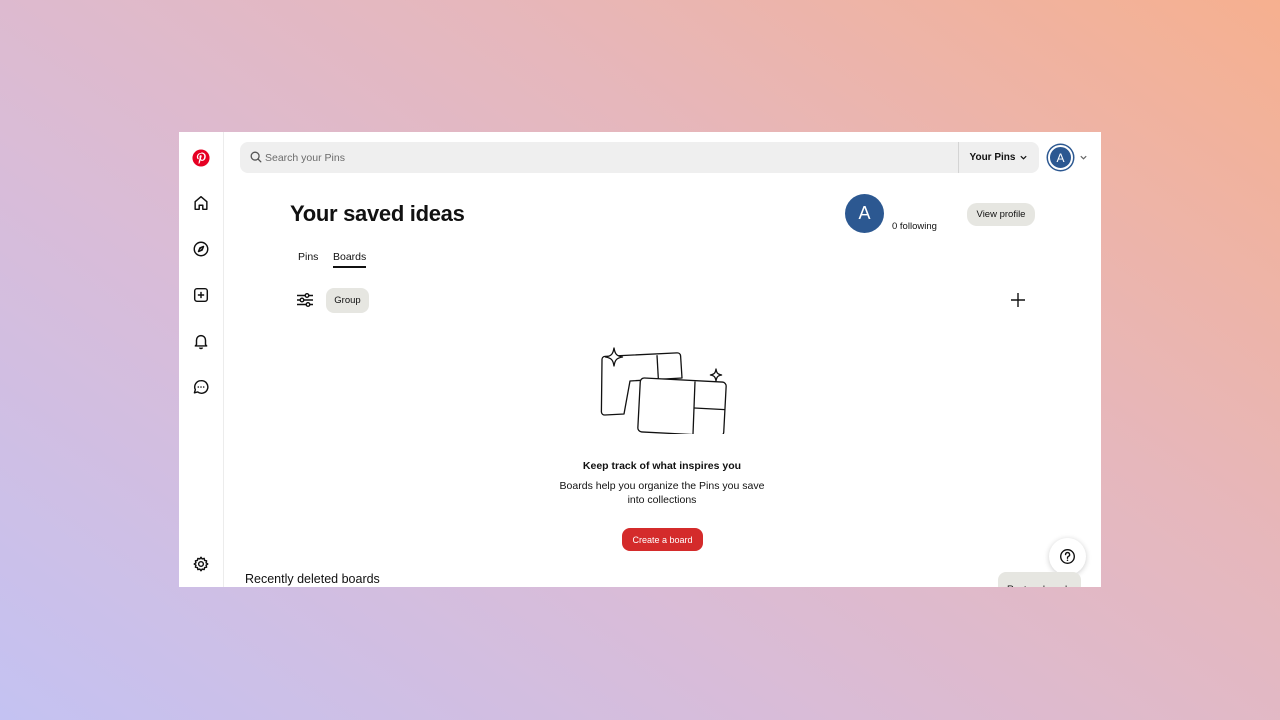  What do you see at coordinates (201, 387) in the screenshot?
I see `messages-icon` at bounding box center [201, 387].